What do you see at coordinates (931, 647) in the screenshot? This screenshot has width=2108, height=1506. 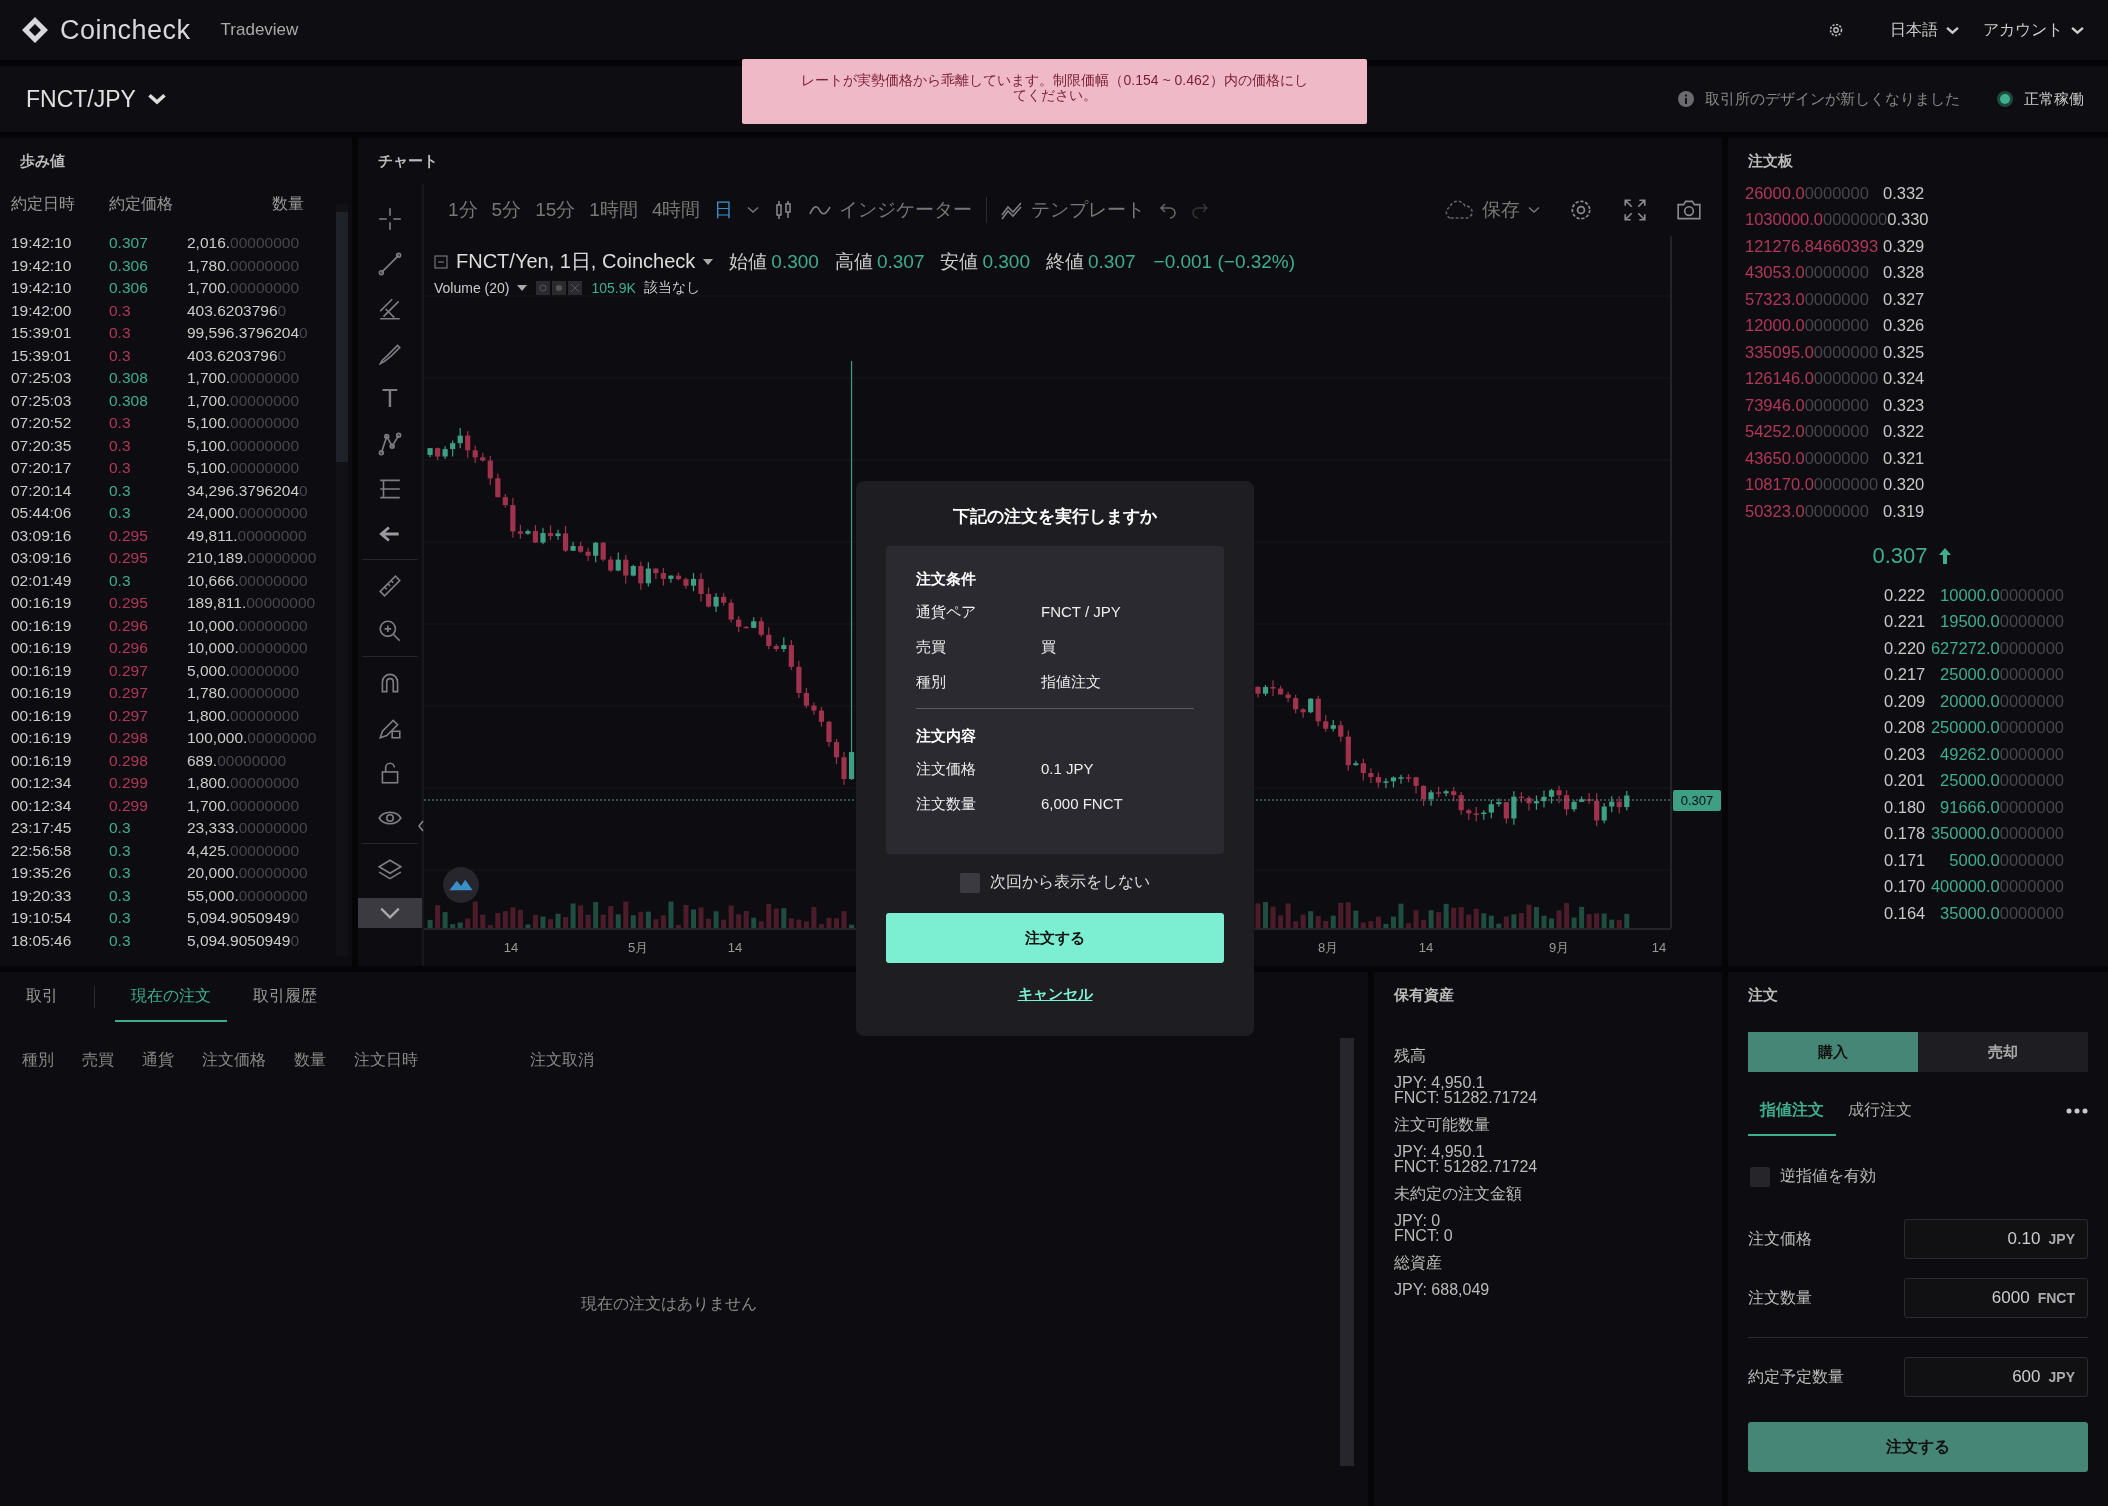 I see `detail-label: 売買` at bounding box center [931, 647].